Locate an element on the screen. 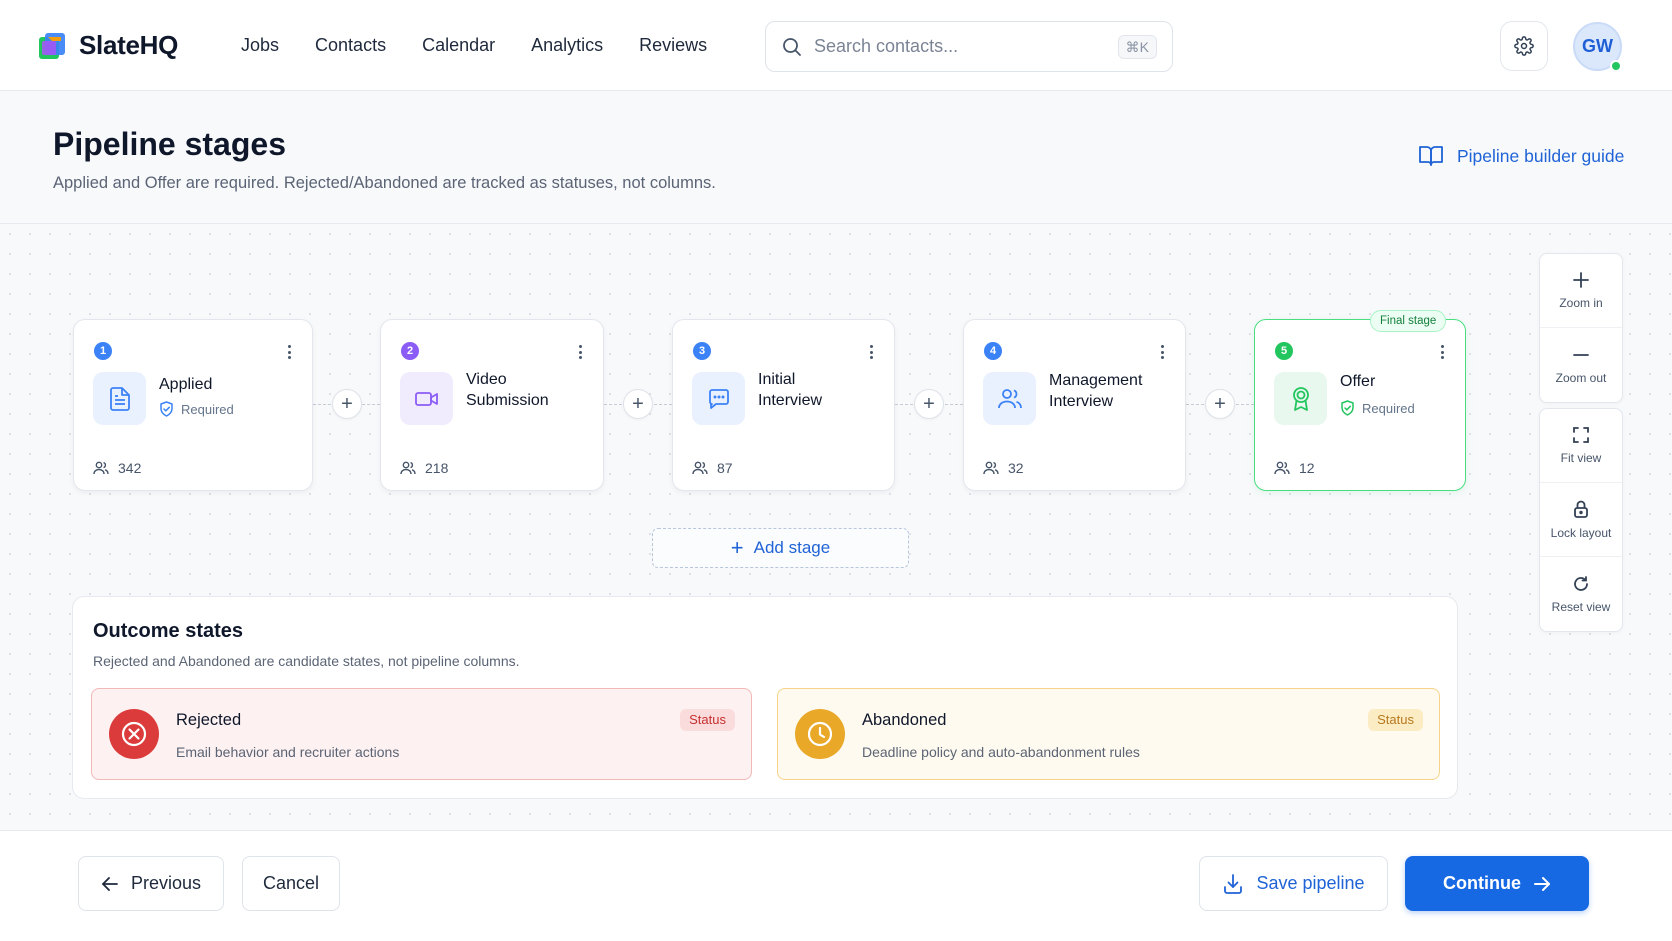  stage-card-management-interview: 4 Management Interview 32 is located at coordinates (1074, 405).